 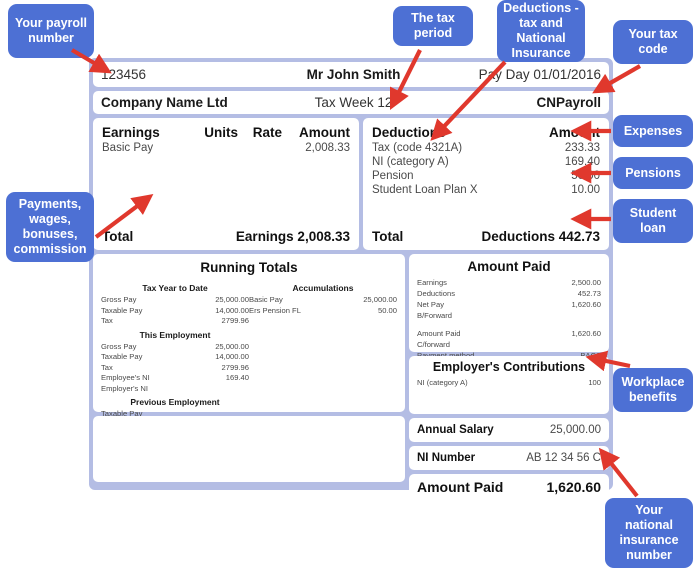 I want to click on amount-paid-row-value: 1,620.60, so click(x=586, y=304).